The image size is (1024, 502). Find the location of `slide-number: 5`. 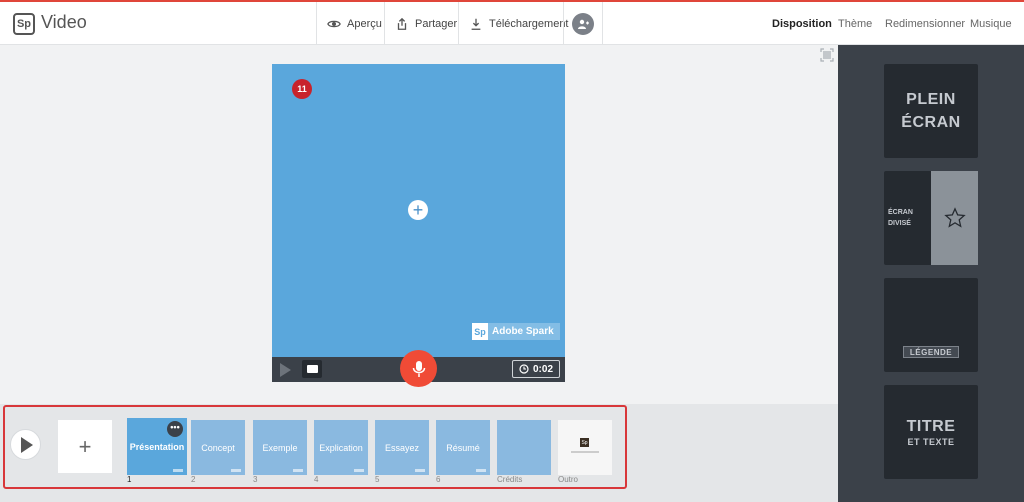

slide-number: 5 is located at coordinates (377, 479).